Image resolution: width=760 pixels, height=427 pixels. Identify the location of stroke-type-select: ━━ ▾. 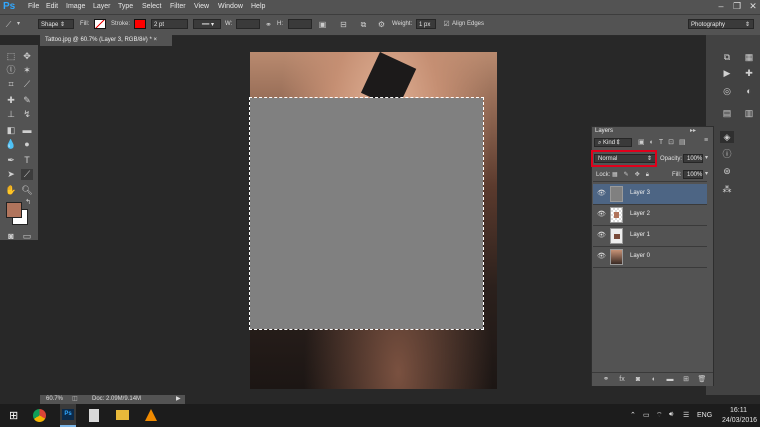
(207, 24).